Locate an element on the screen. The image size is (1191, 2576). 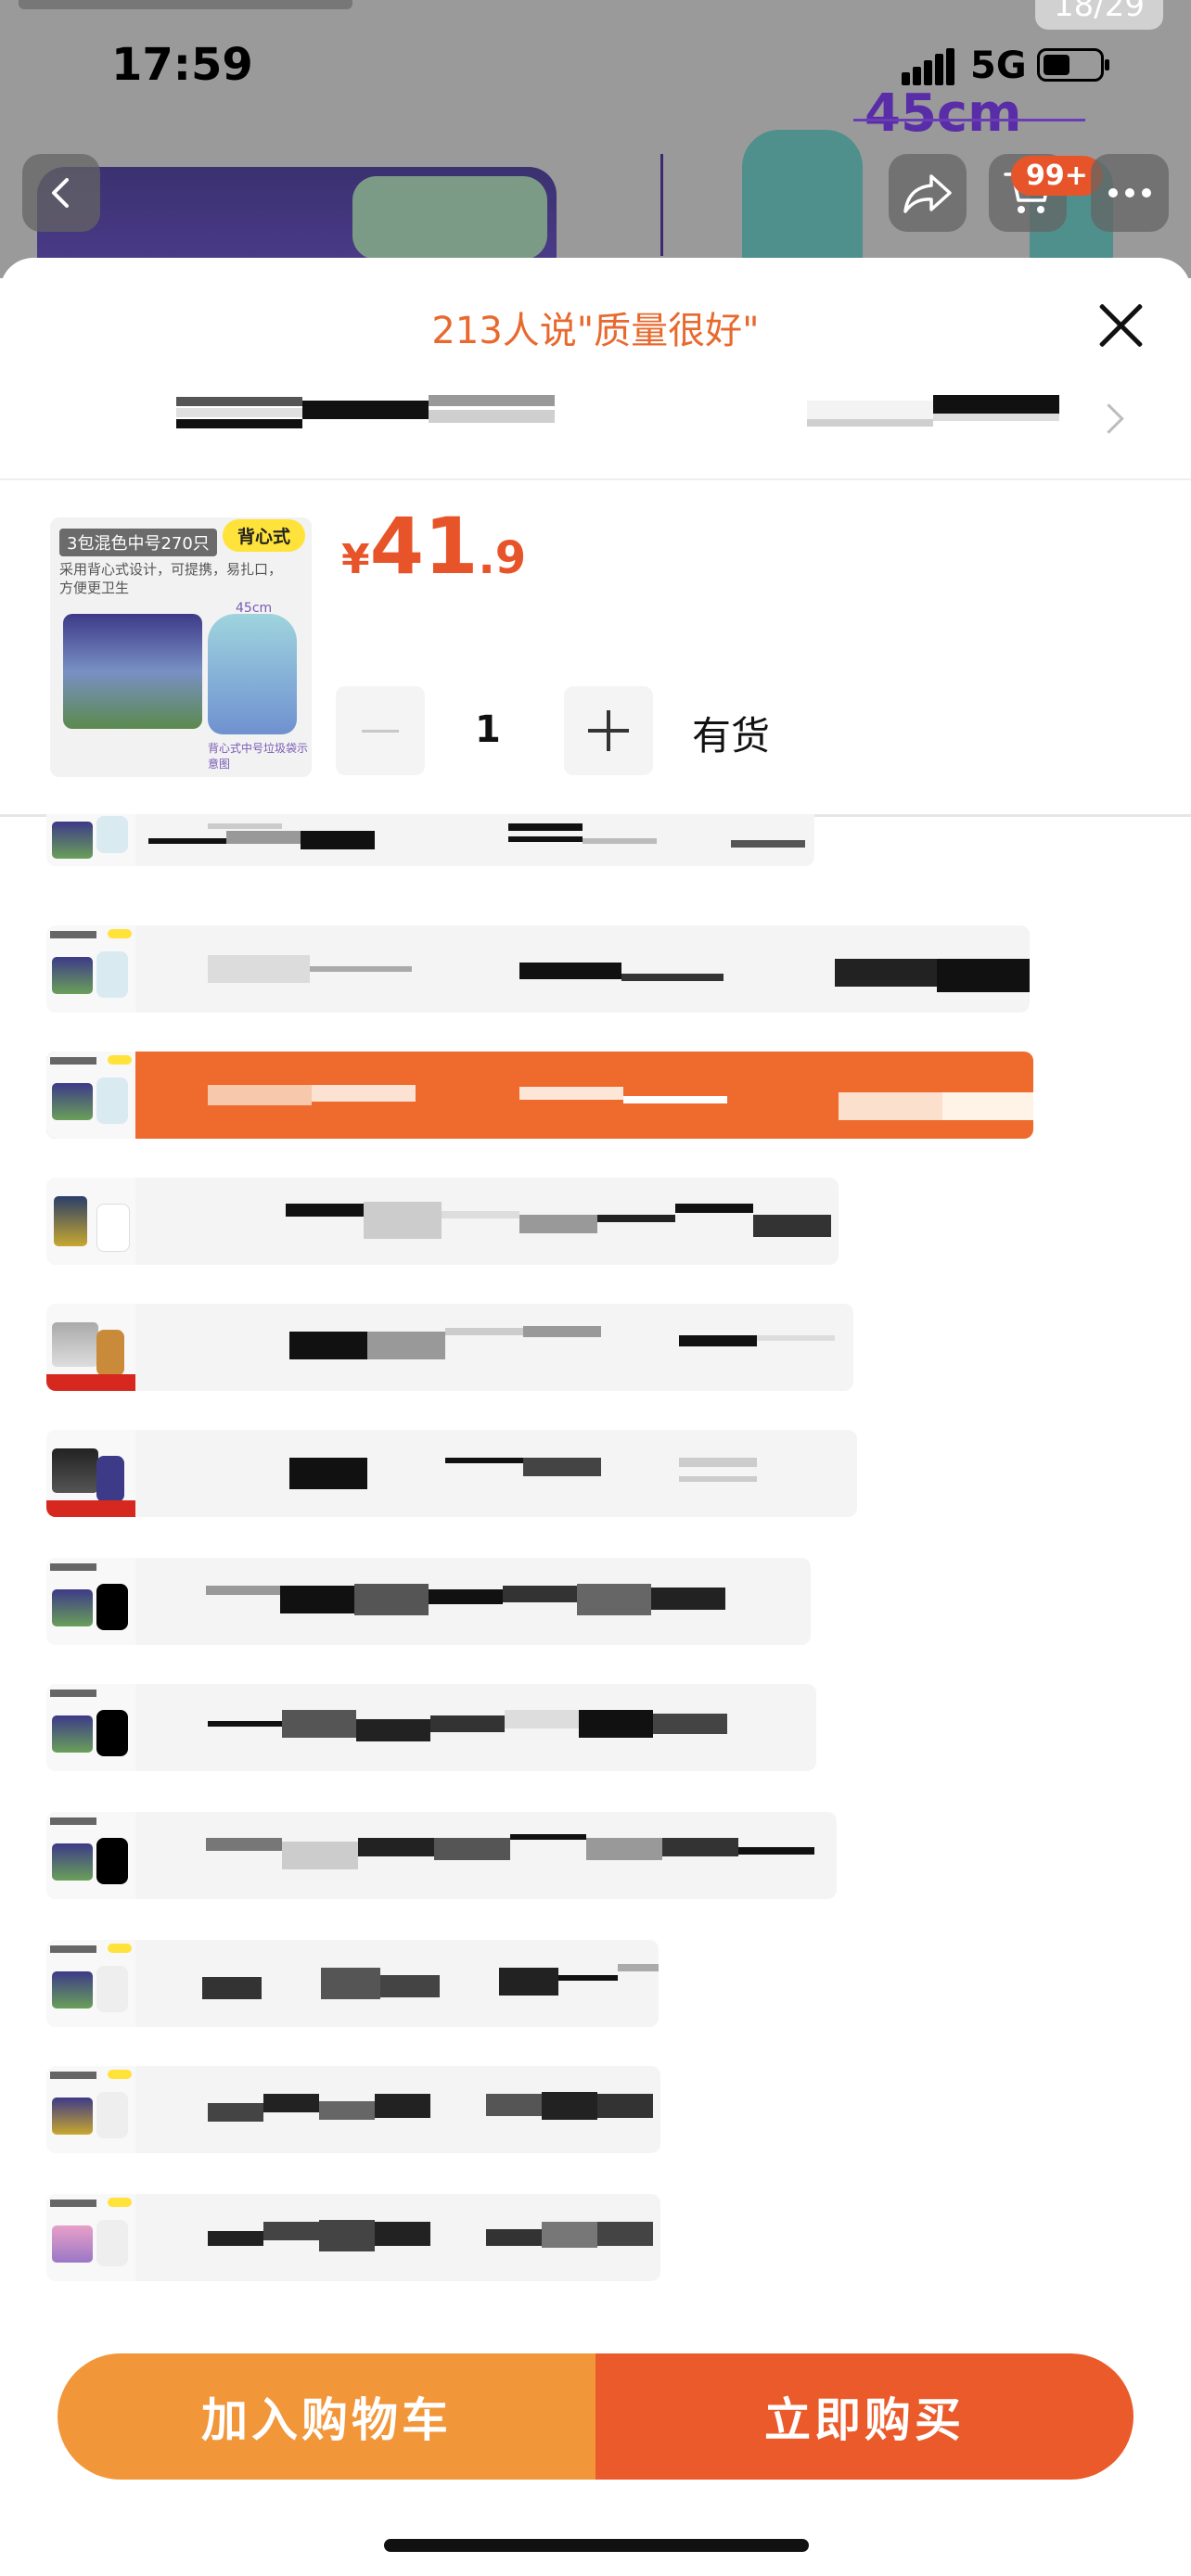
product-package-label is located at coordinates (450, 218).